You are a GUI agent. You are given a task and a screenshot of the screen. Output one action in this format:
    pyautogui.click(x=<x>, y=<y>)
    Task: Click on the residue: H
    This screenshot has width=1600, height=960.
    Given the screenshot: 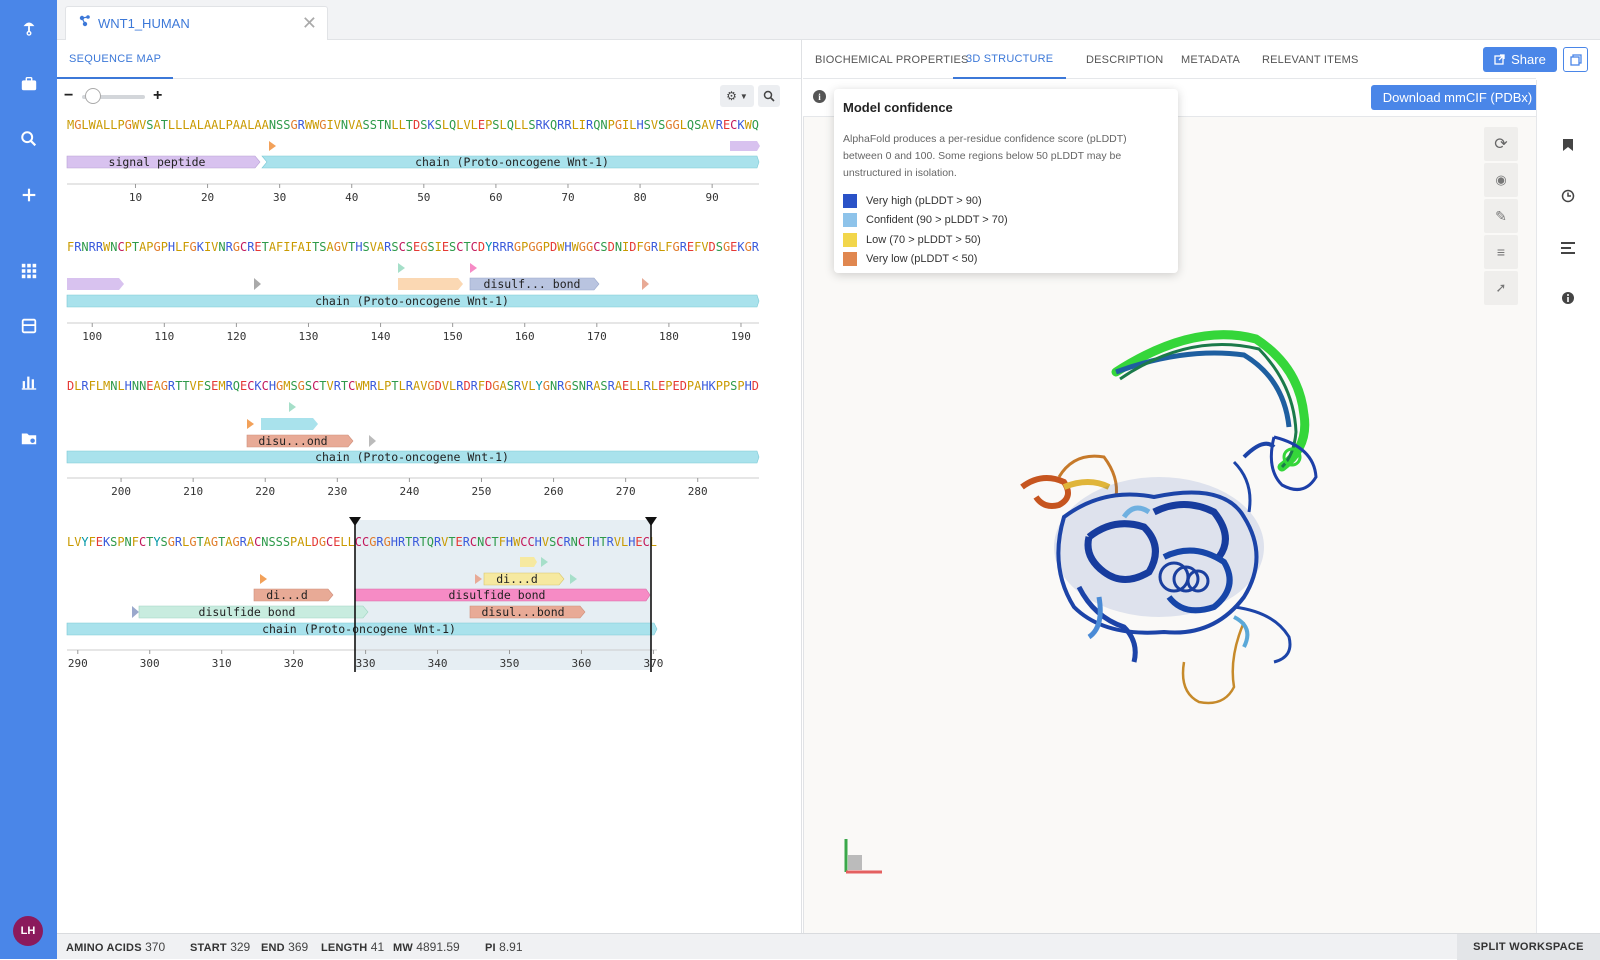 What is the action you would take?
    pyautogui.click(x=748, y=386)
    